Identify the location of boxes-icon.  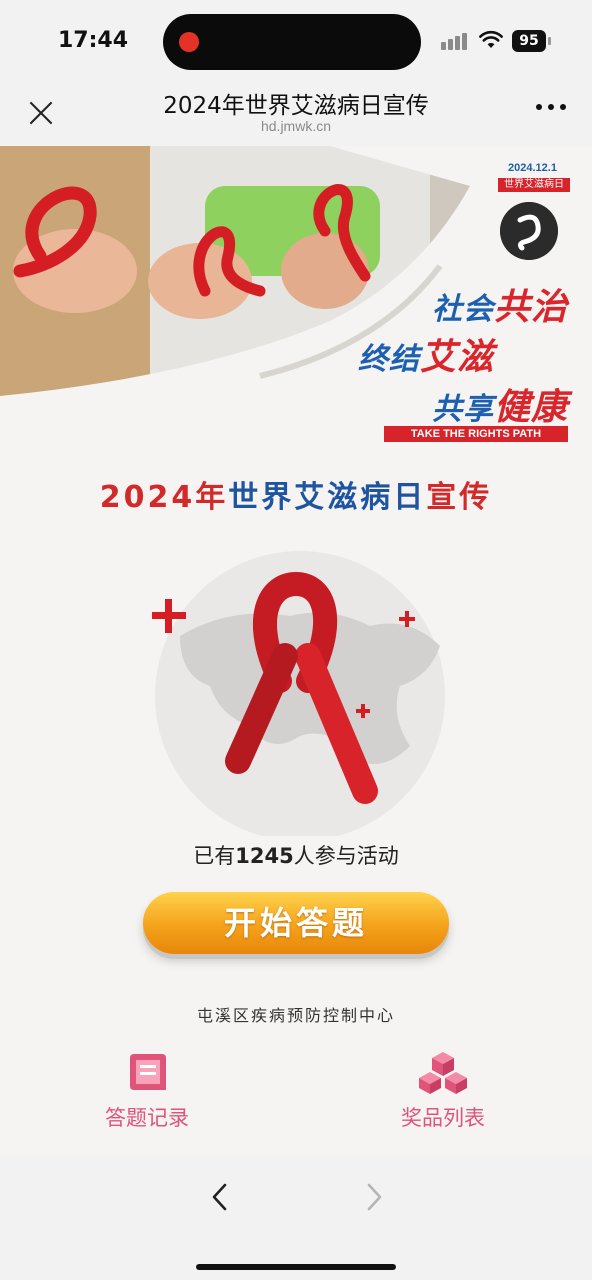
(443, 1073).